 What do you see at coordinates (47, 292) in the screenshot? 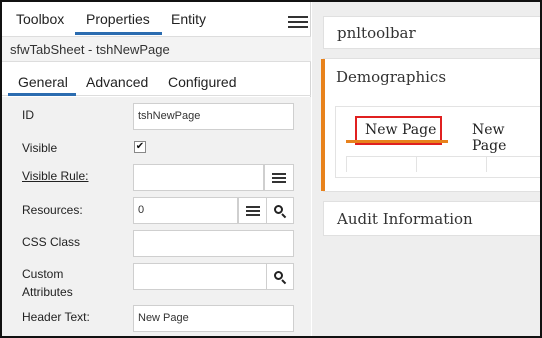
I see `custom-attributes-label-line2: Attributes` at bounding box center [47, 292].